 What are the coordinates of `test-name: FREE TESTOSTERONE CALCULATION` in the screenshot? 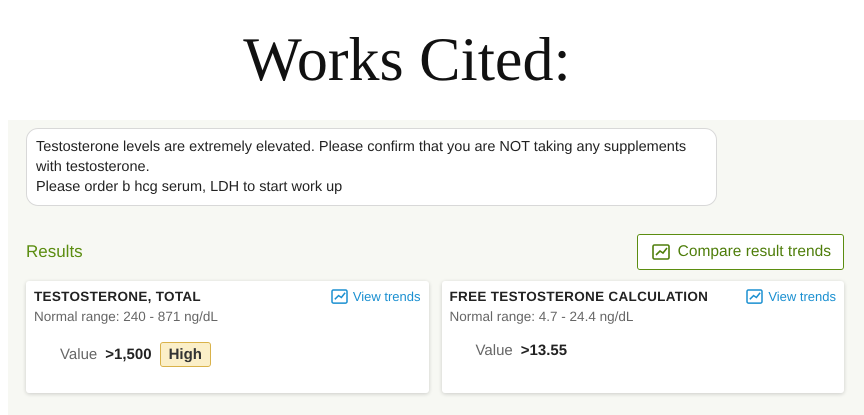 It's located at (579, 296).